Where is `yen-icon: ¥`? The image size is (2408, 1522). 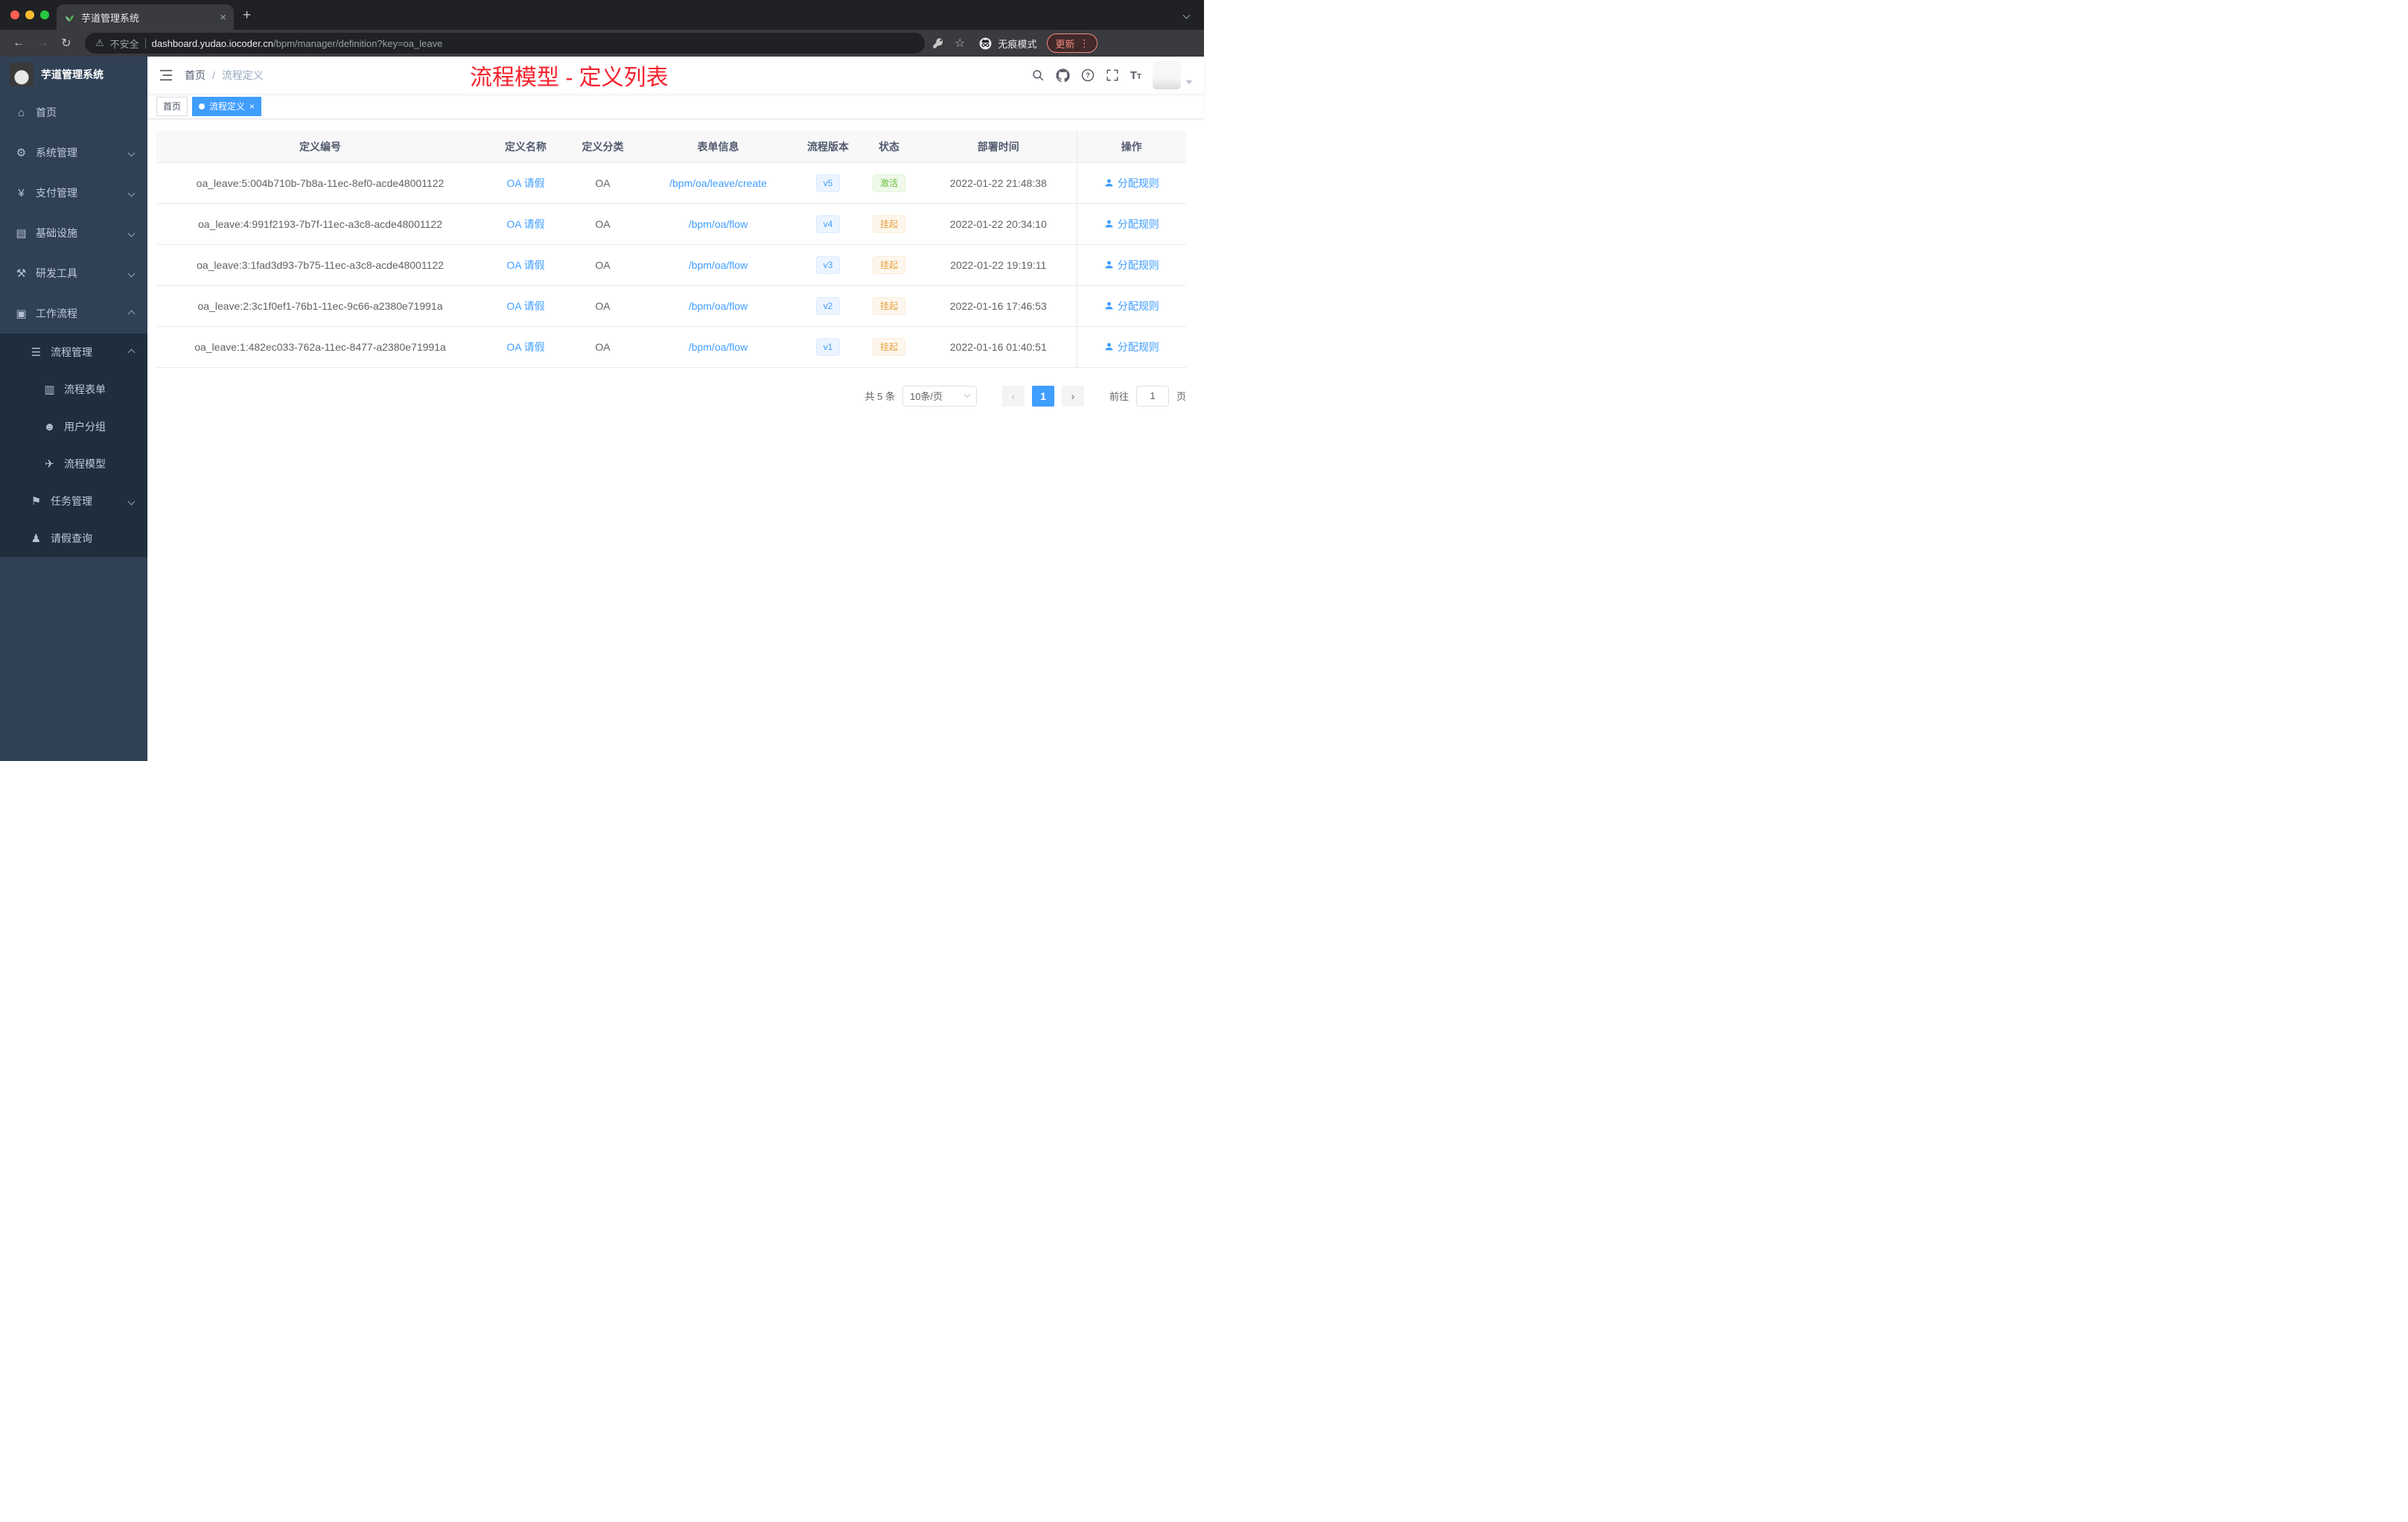
yen-icon: ¥ is located at coordinates (21, 193).